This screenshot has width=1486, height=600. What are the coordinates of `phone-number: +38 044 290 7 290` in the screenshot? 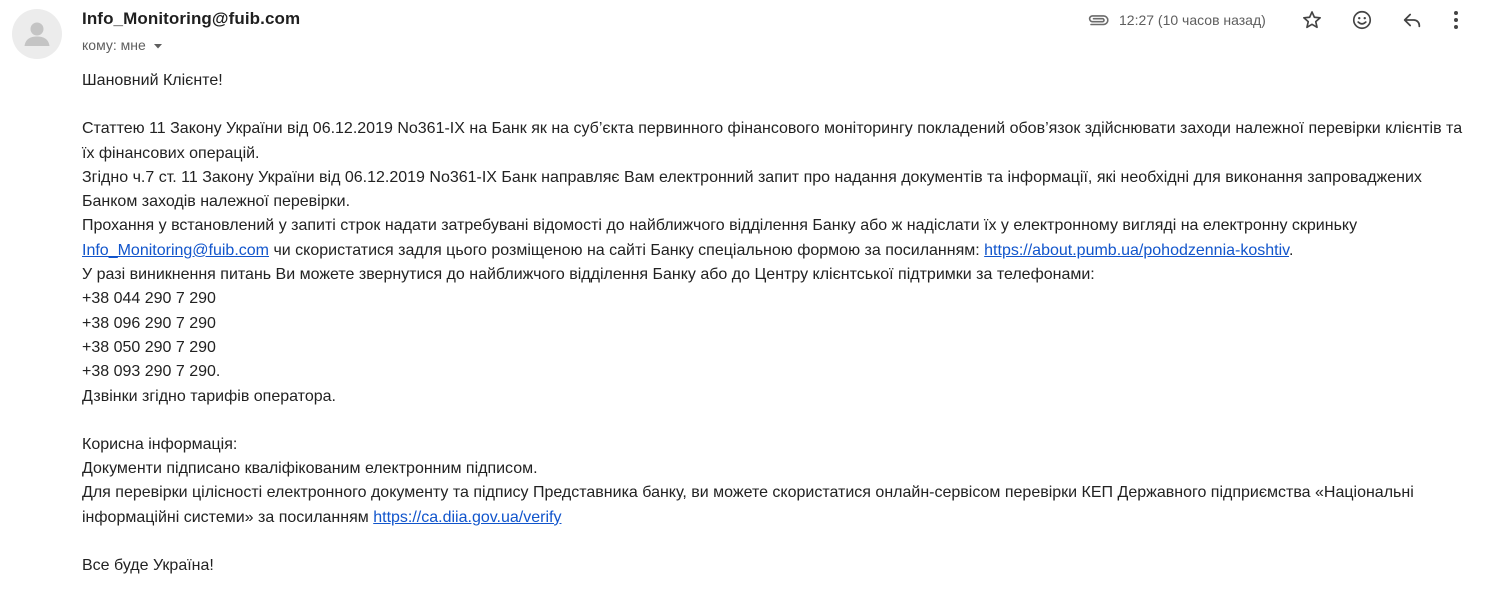 It's located at (149, 299).